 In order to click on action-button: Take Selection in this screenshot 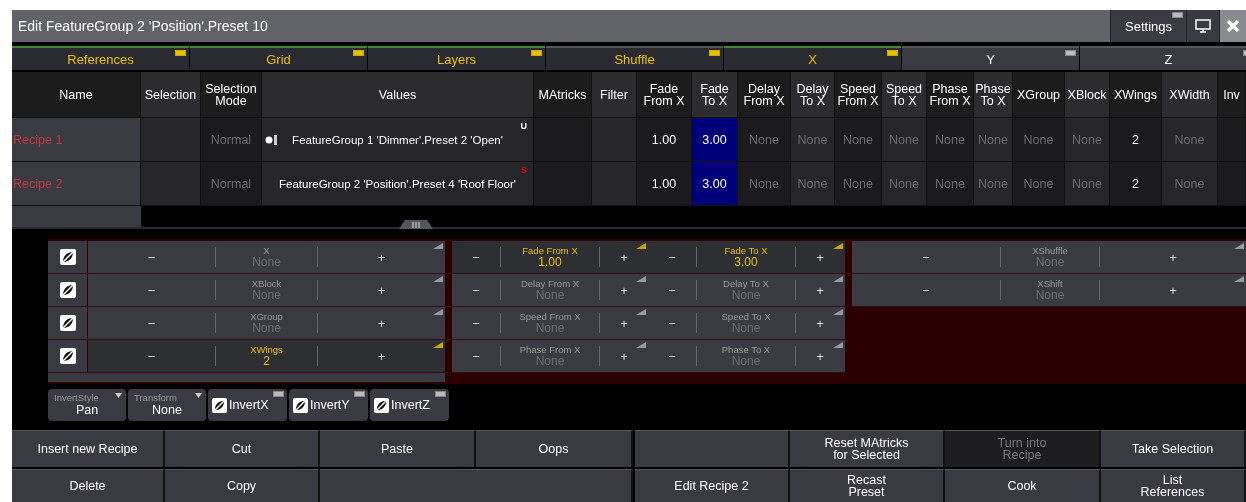, I will do `click(1173, 448)`.